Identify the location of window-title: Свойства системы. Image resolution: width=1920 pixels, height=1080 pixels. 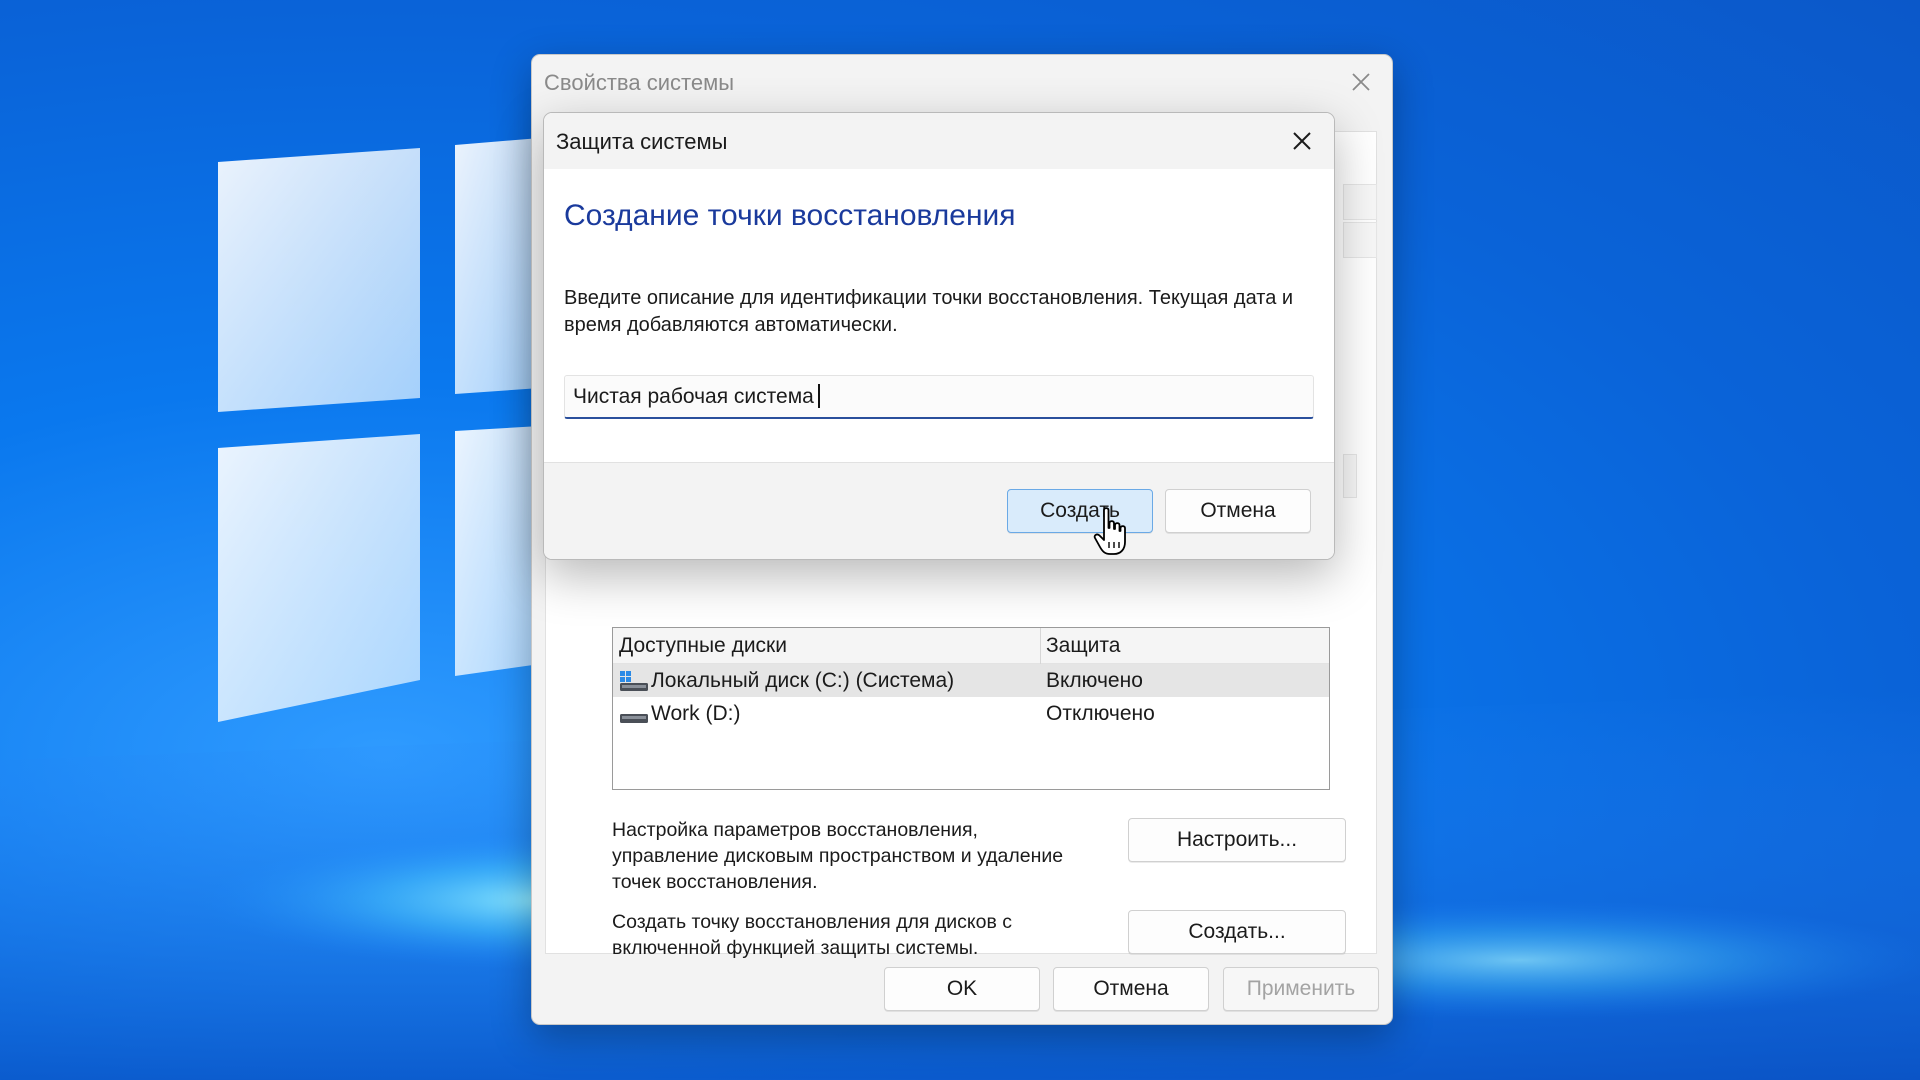
(639, 82).